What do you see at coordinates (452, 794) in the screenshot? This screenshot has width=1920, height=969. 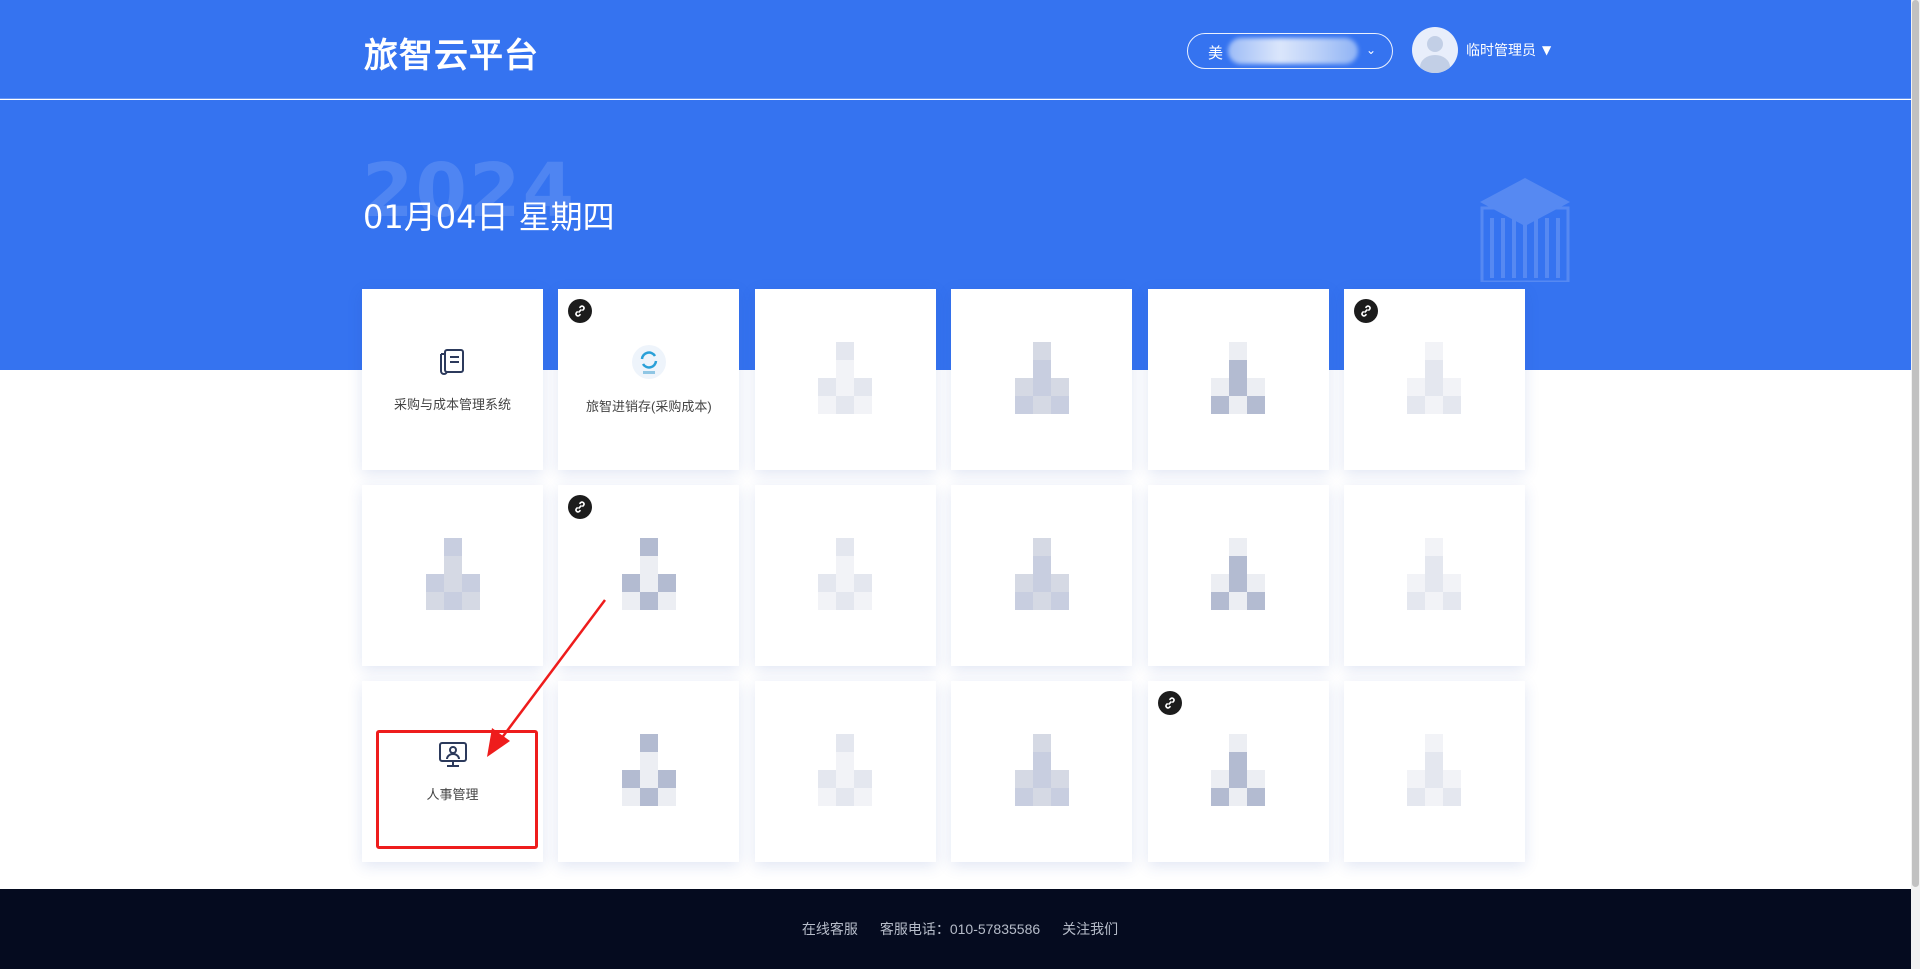 I see `app-tile-label: 人事管理` at bounding box center [452, 794].